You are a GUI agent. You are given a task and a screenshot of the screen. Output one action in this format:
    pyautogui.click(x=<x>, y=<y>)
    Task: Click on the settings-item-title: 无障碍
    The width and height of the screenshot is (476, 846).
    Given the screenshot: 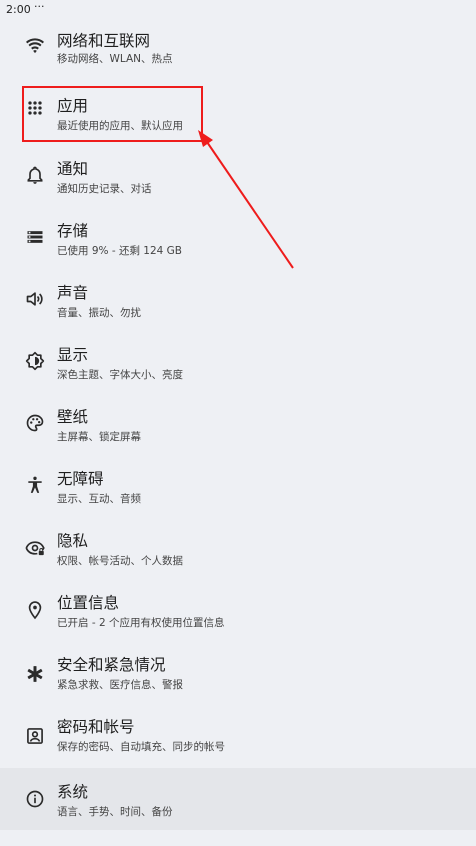 What is the action you would take?
    pyautogui.click(x=80, y=479)
    